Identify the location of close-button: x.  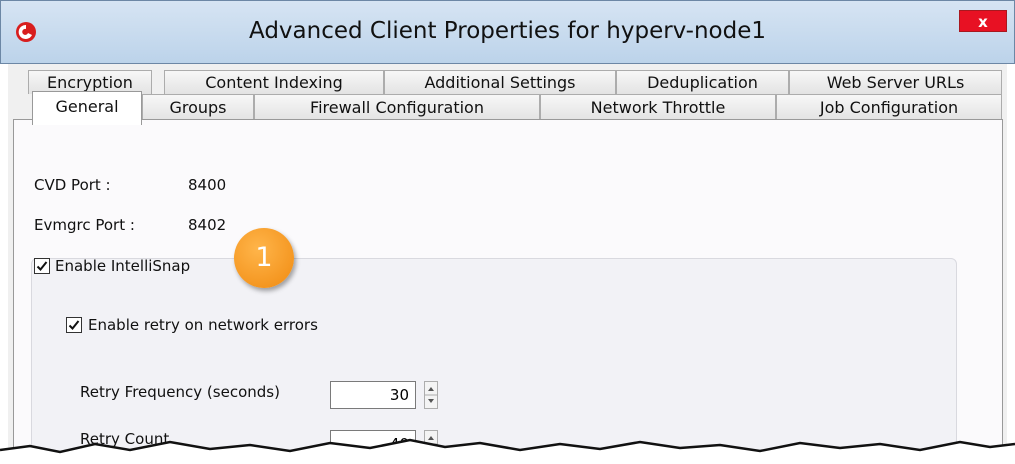
(983, 21).